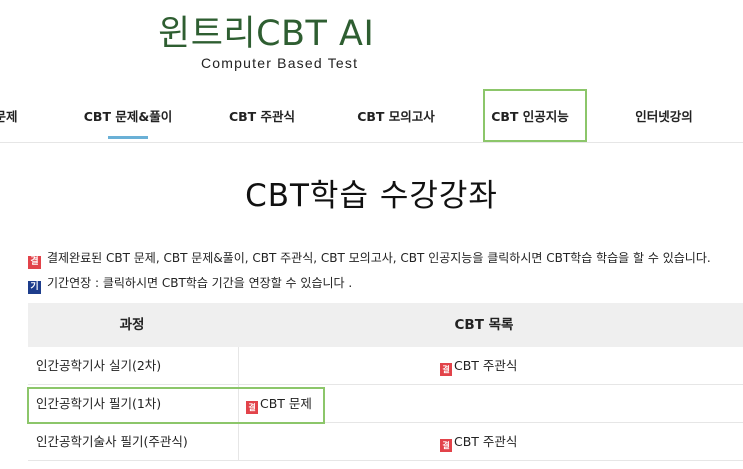  I want to click on nav-divider, so click(371, 142).